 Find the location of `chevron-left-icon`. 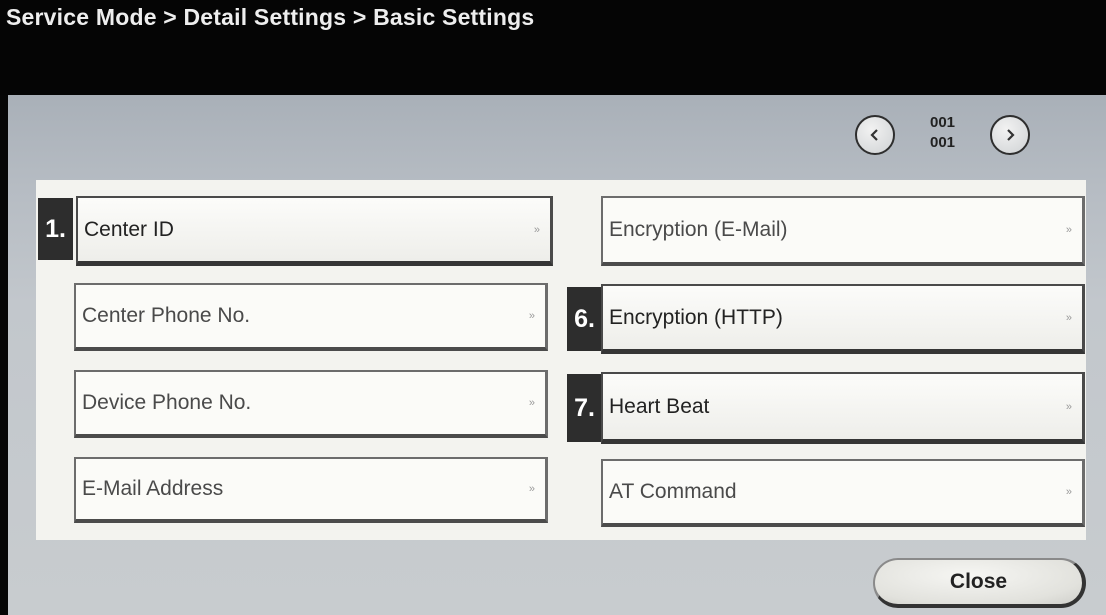

chevron-left-icon is located at coordinates (874, 135).